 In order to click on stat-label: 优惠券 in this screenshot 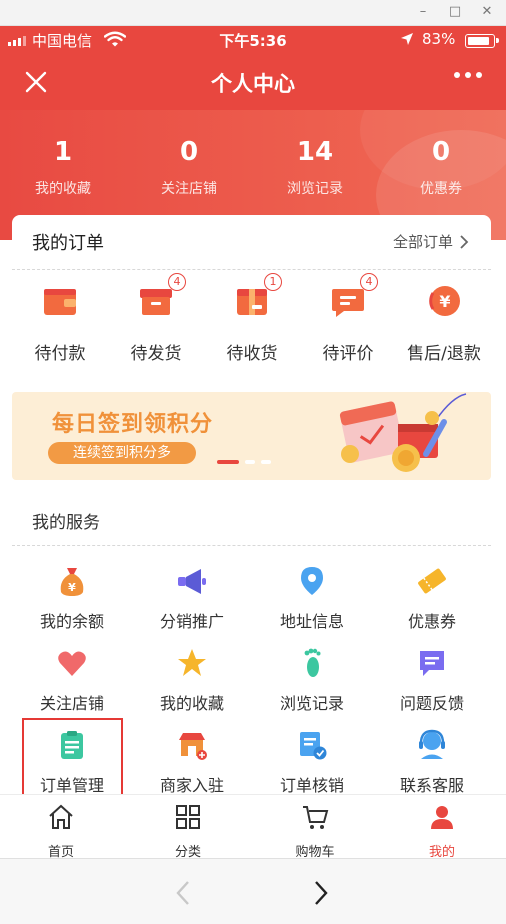, I will do `click(441, 189)`.